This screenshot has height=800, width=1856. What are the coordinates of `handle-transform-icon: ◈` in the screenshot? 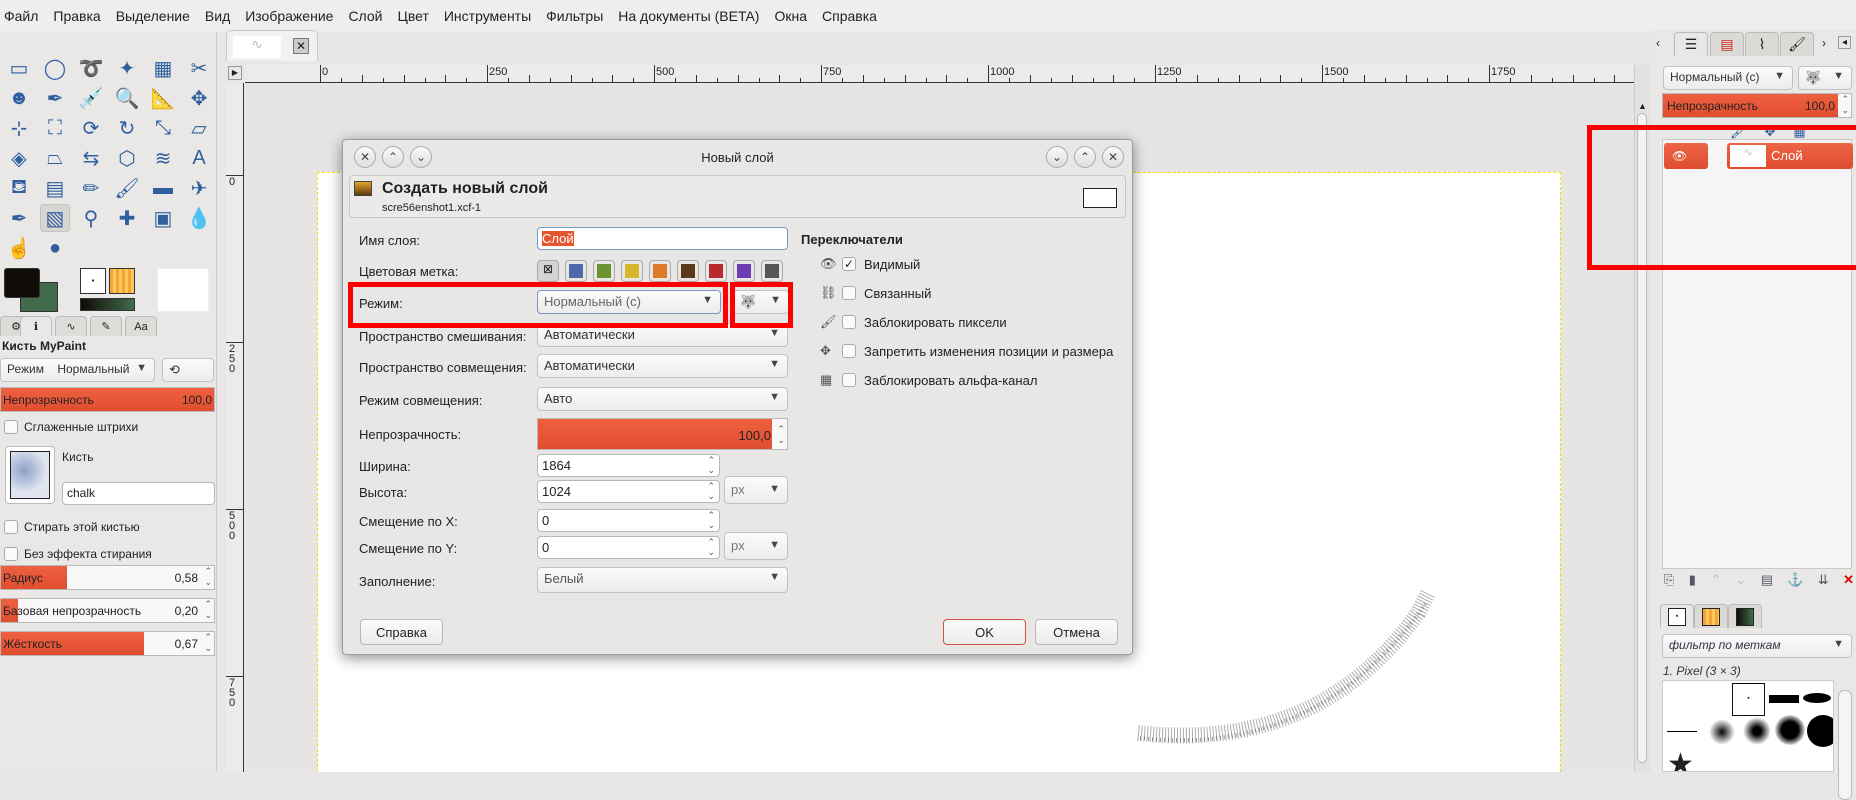 It's located at (19, 158).